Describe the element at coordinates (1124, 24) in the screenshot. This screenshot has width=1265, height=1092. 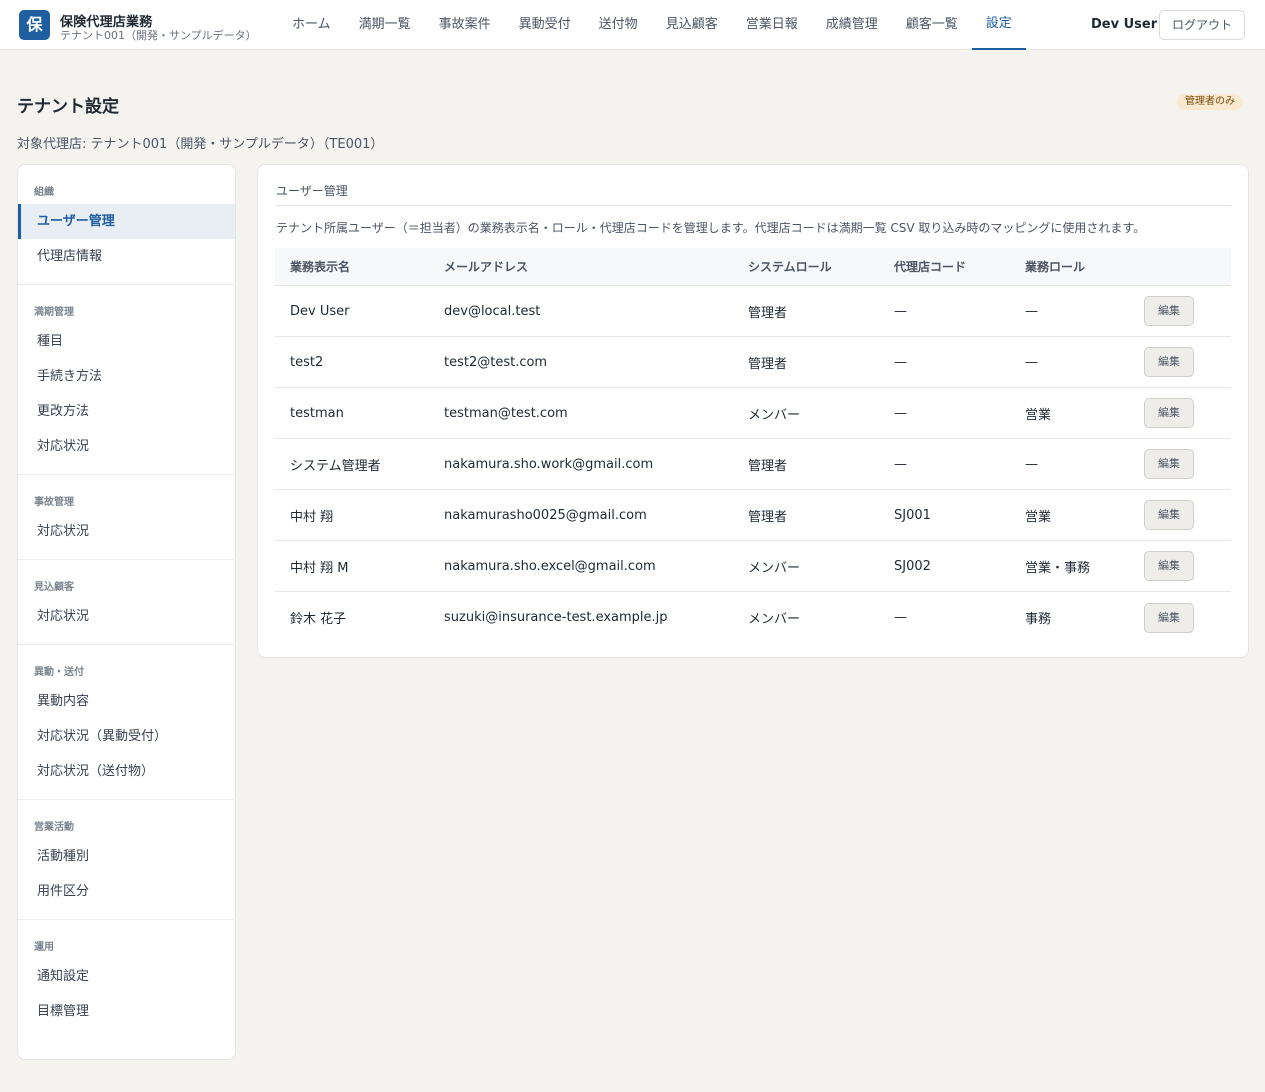
I see `current-user-name: Dev User` at that location.